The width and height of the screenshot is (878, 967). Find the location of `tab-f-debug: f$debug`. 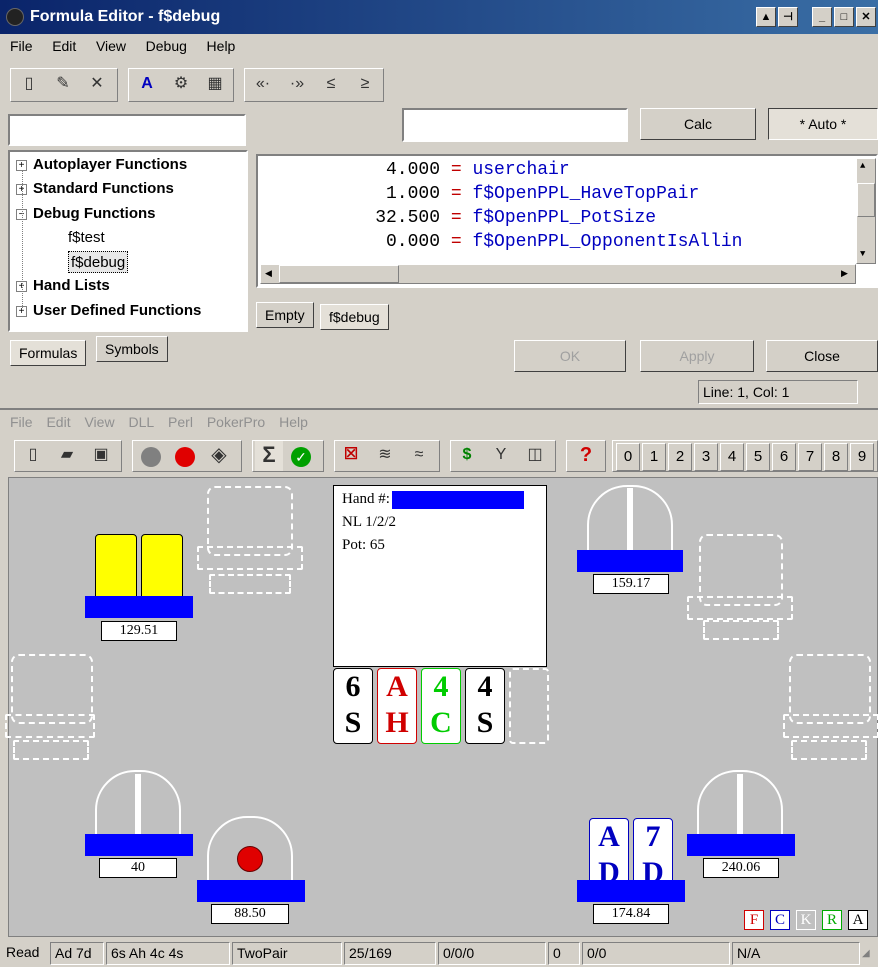

tab-f-debug: f$debug is located at coordinates (354, 317).